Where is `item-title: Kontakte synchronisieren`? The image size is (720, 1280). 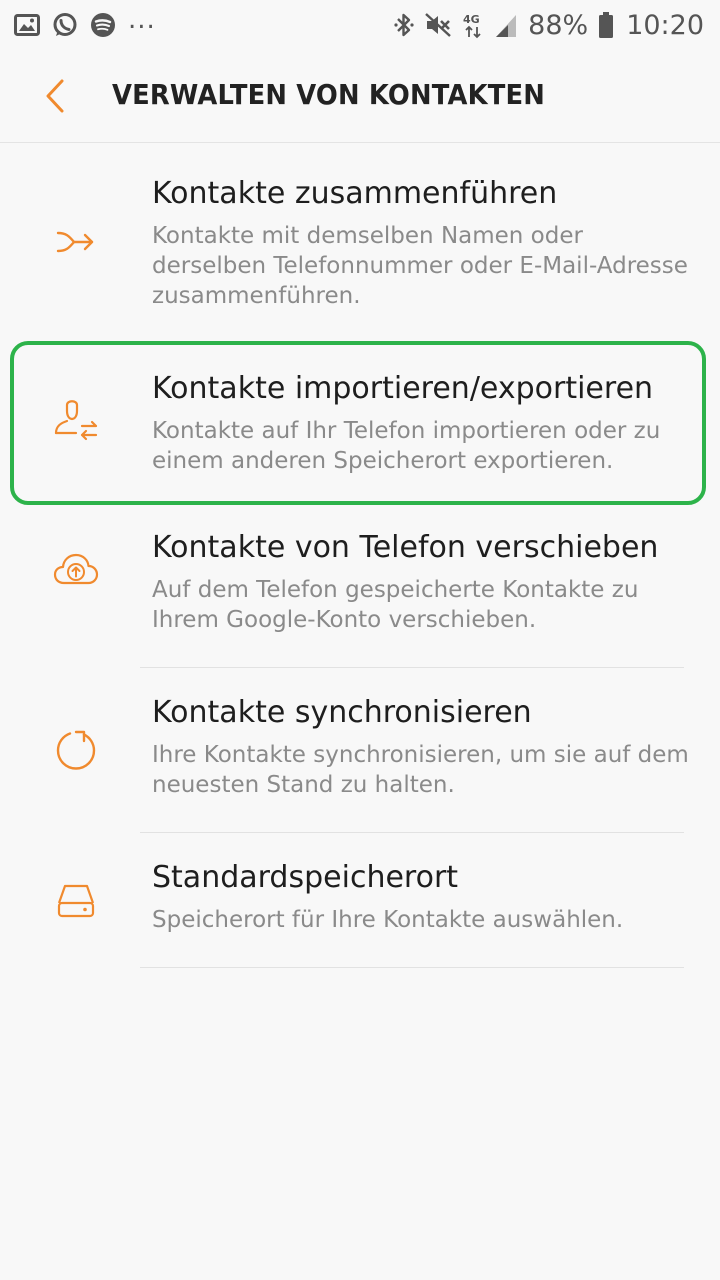
item-title: Kontakte synchronisieren is located at coordinates (342, 712).